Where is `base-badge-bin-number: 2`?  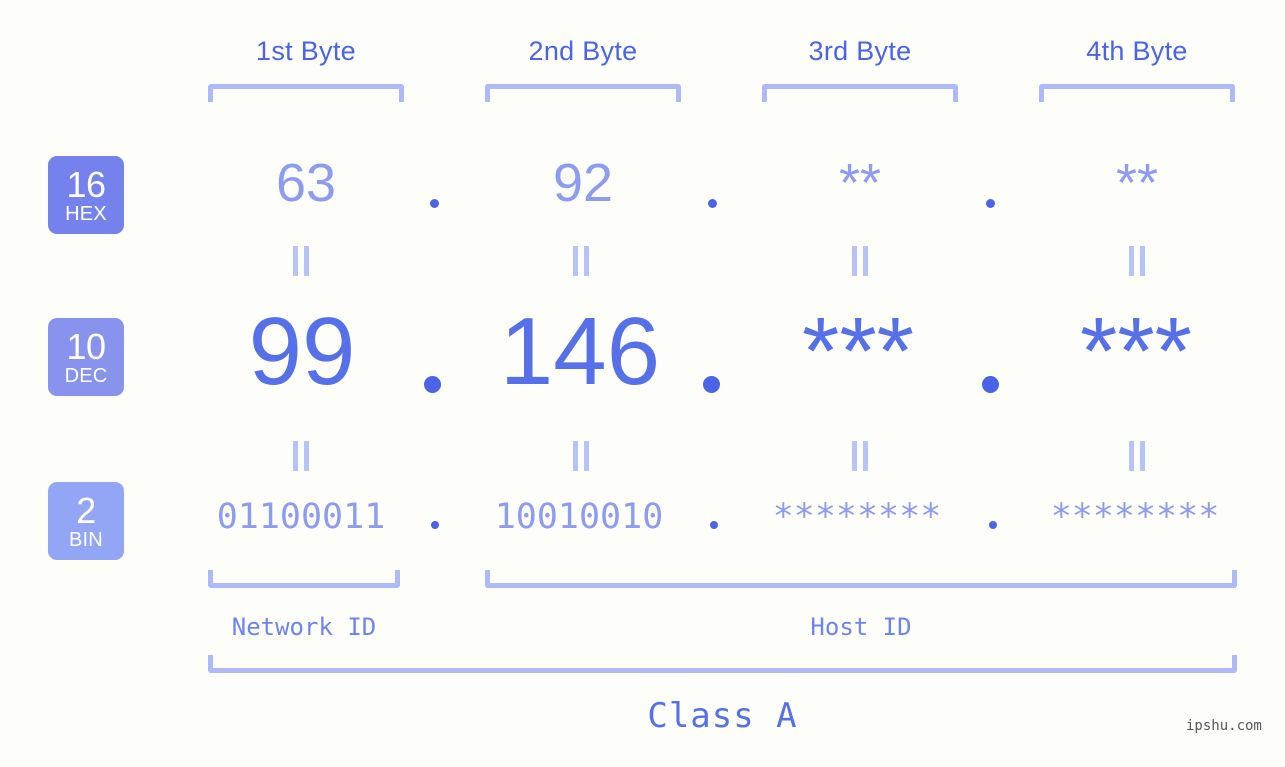
base-badge-bin-number: 2 is located at coordinates (86, 510).